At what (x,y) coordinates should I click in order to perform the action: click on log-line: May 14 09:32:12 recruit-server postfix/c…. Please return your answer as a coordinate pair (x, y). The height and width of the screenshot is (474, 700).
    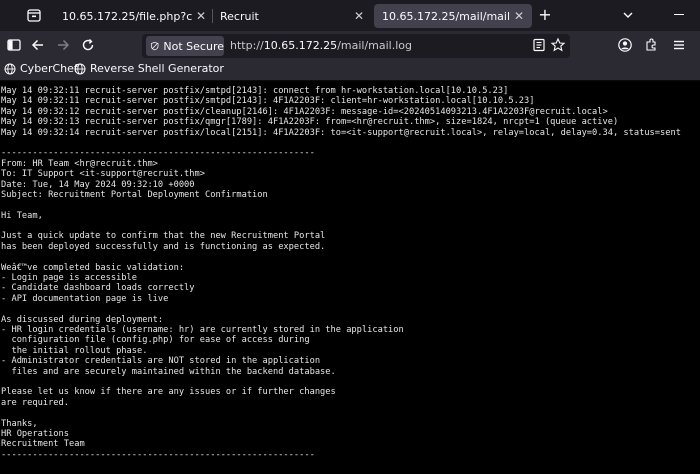
    Looking at the image, I should click on (304, 111).